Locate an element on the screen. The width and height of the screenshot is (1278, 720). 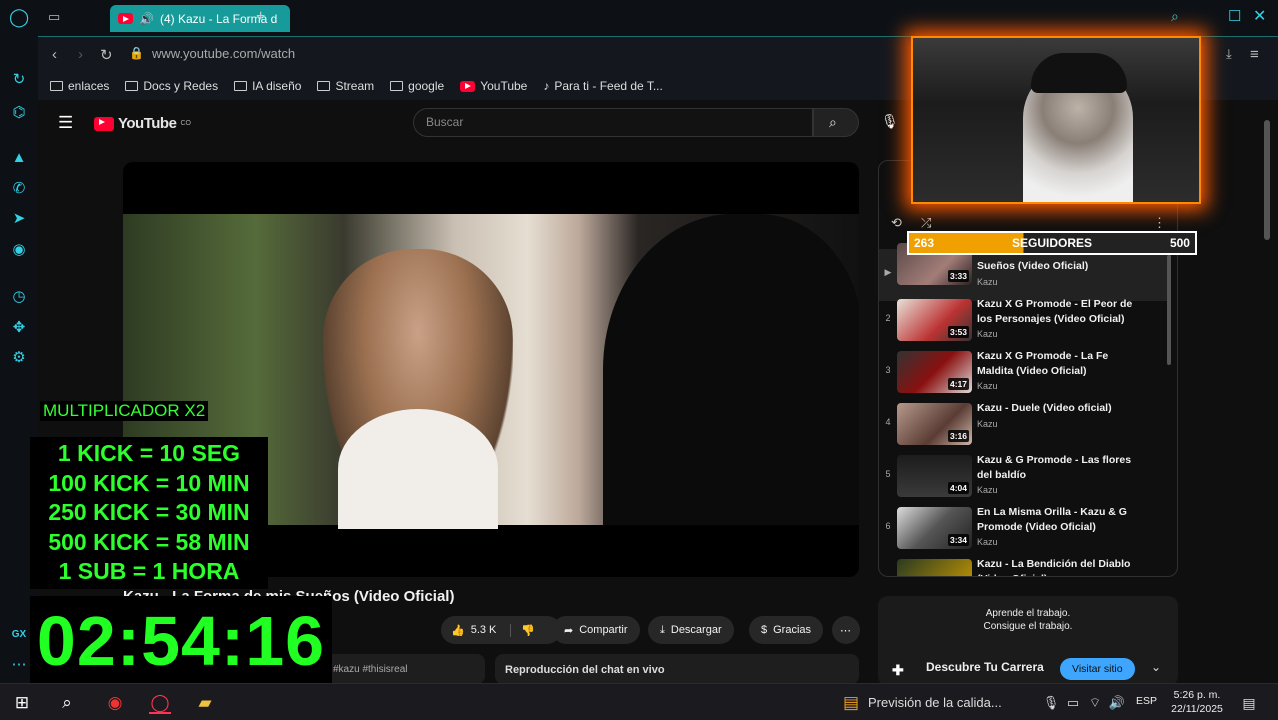
more-icon: ⋯ is located at coordinates (19, 665).